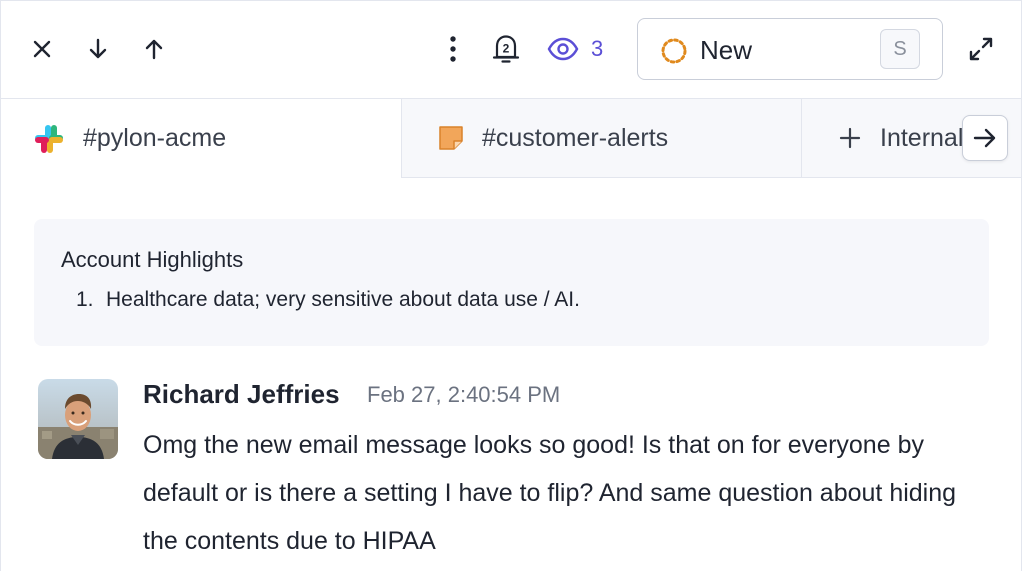  I want to click on arrow-up-icon, so click(154, 49).